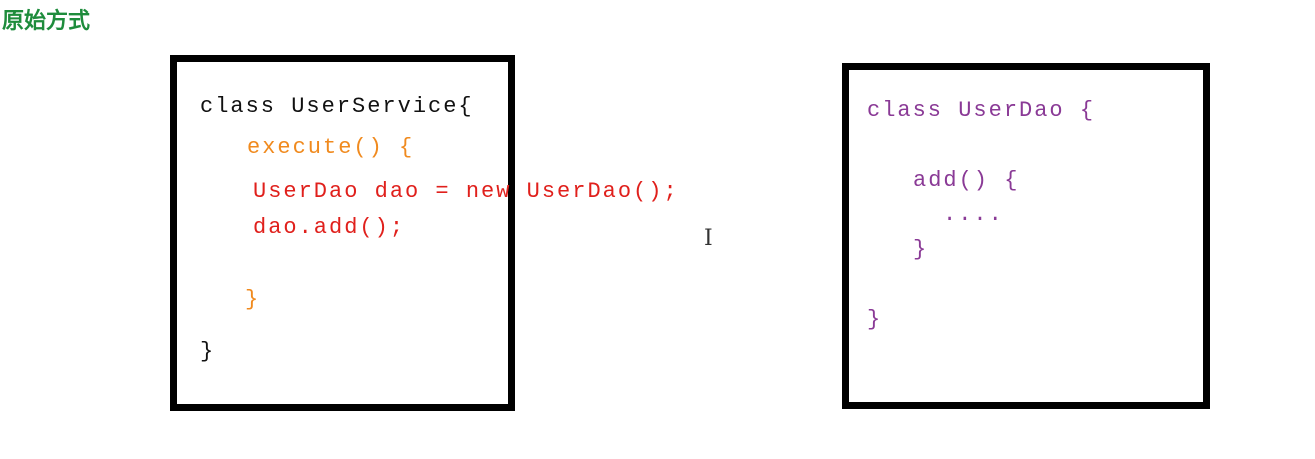 This screenshot has width=1315, height=459. I want to click on user-dao-class-line: class UserDao {, so click(981, 110).